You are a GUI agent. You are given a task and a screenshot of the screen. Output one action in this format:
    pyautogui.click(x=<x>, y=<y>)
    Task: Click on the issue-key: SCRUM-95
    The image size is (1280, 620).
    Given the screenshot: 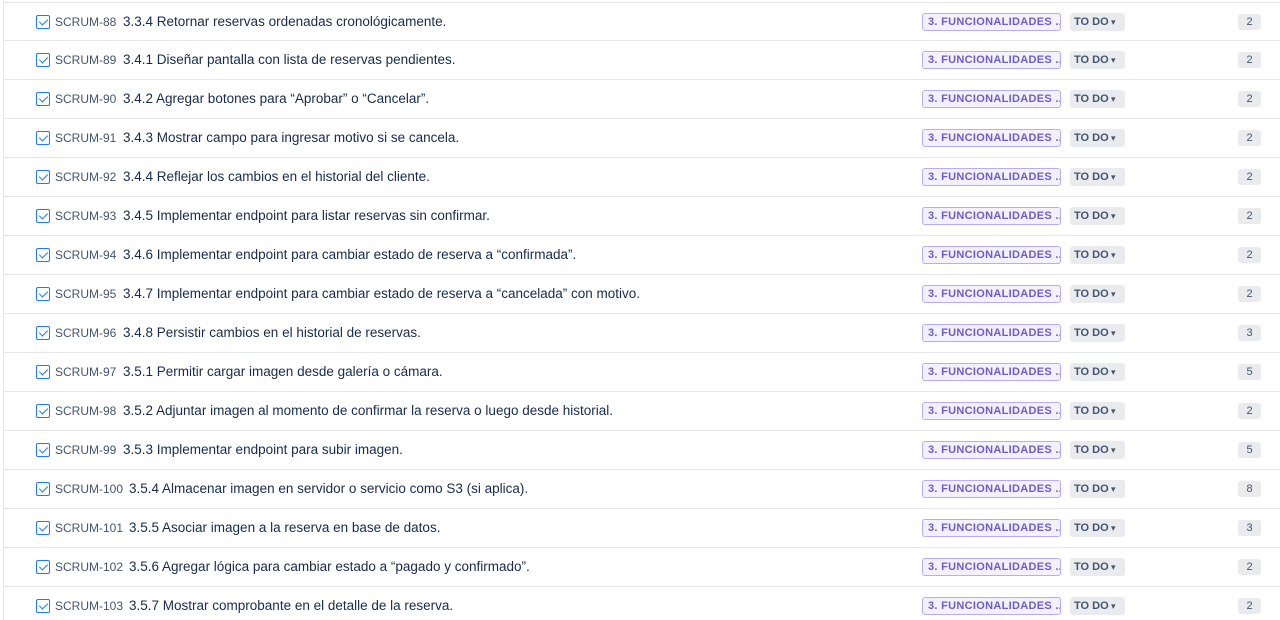 What is the action you would take?
    pyautogui.click(x=85, y=294)
    